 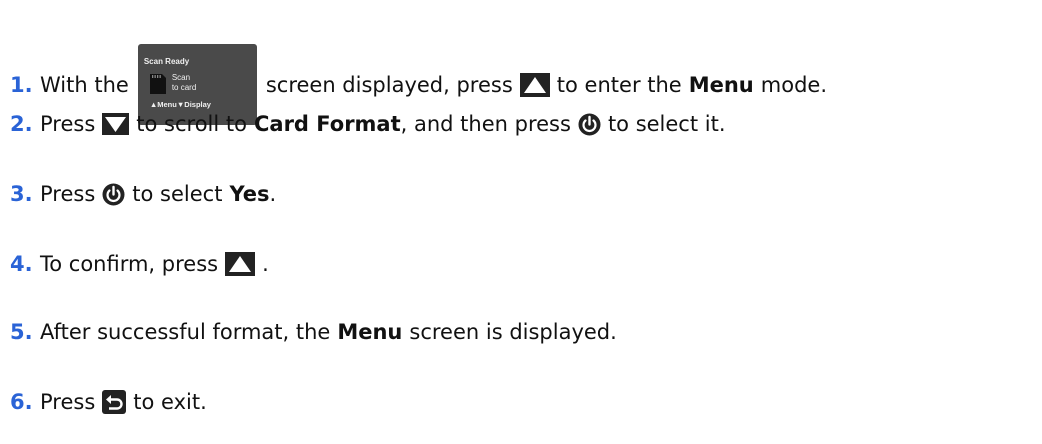 I want to click on step-number: 2., so click(x=21, y=124).